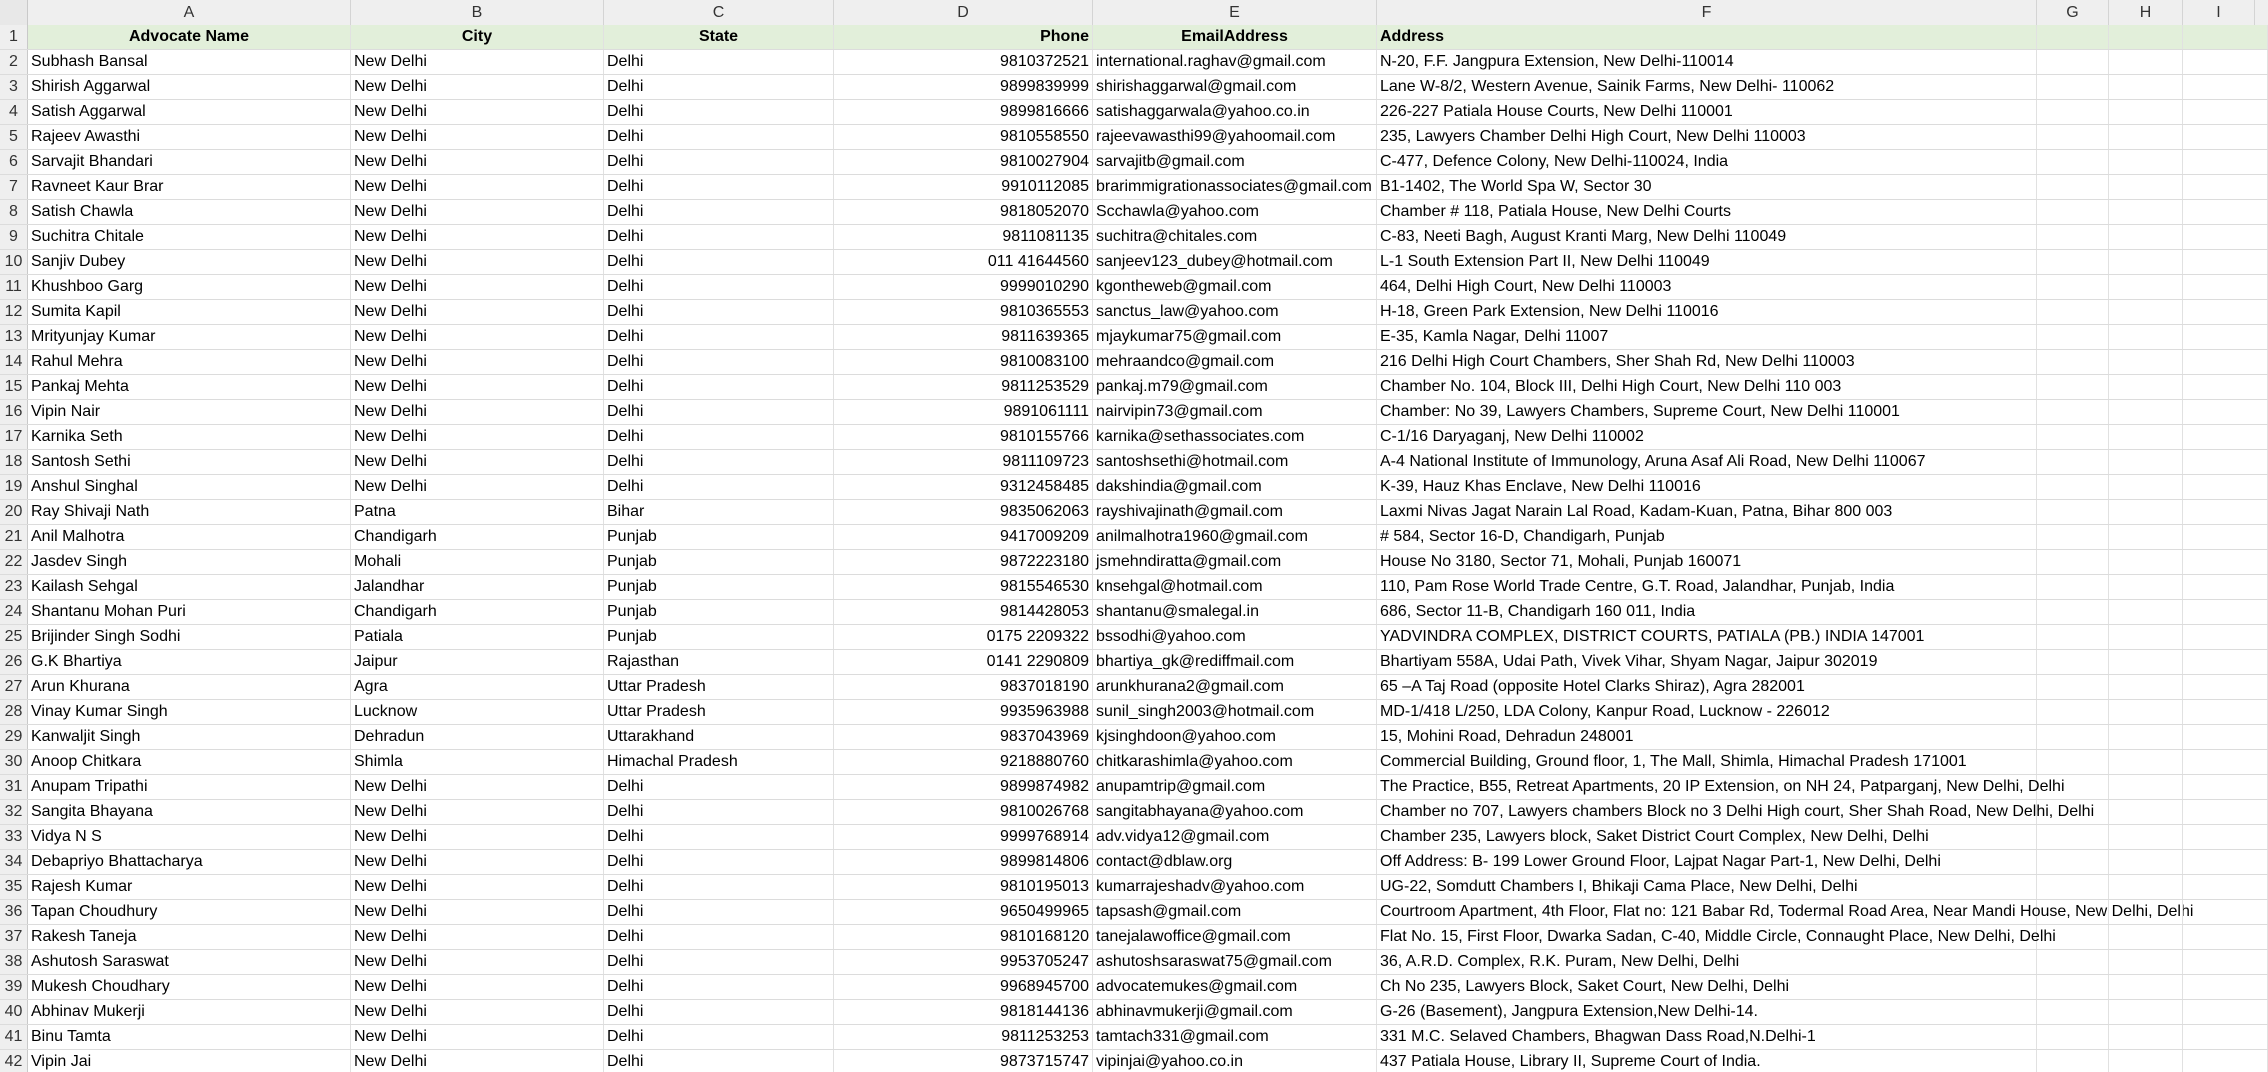 The width and height of the screenshot is (2268, 1072). I want to click on row-number: 27, so click(14, 687).